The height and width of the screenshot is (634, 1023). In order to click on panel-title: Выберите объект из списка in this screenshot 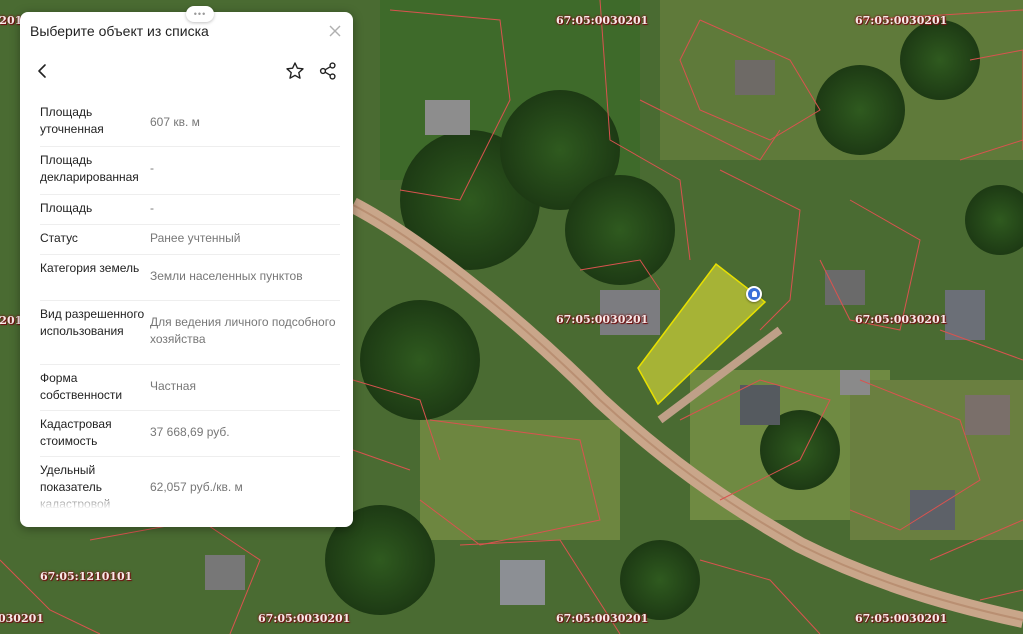, I will do `click(119, 31)`.